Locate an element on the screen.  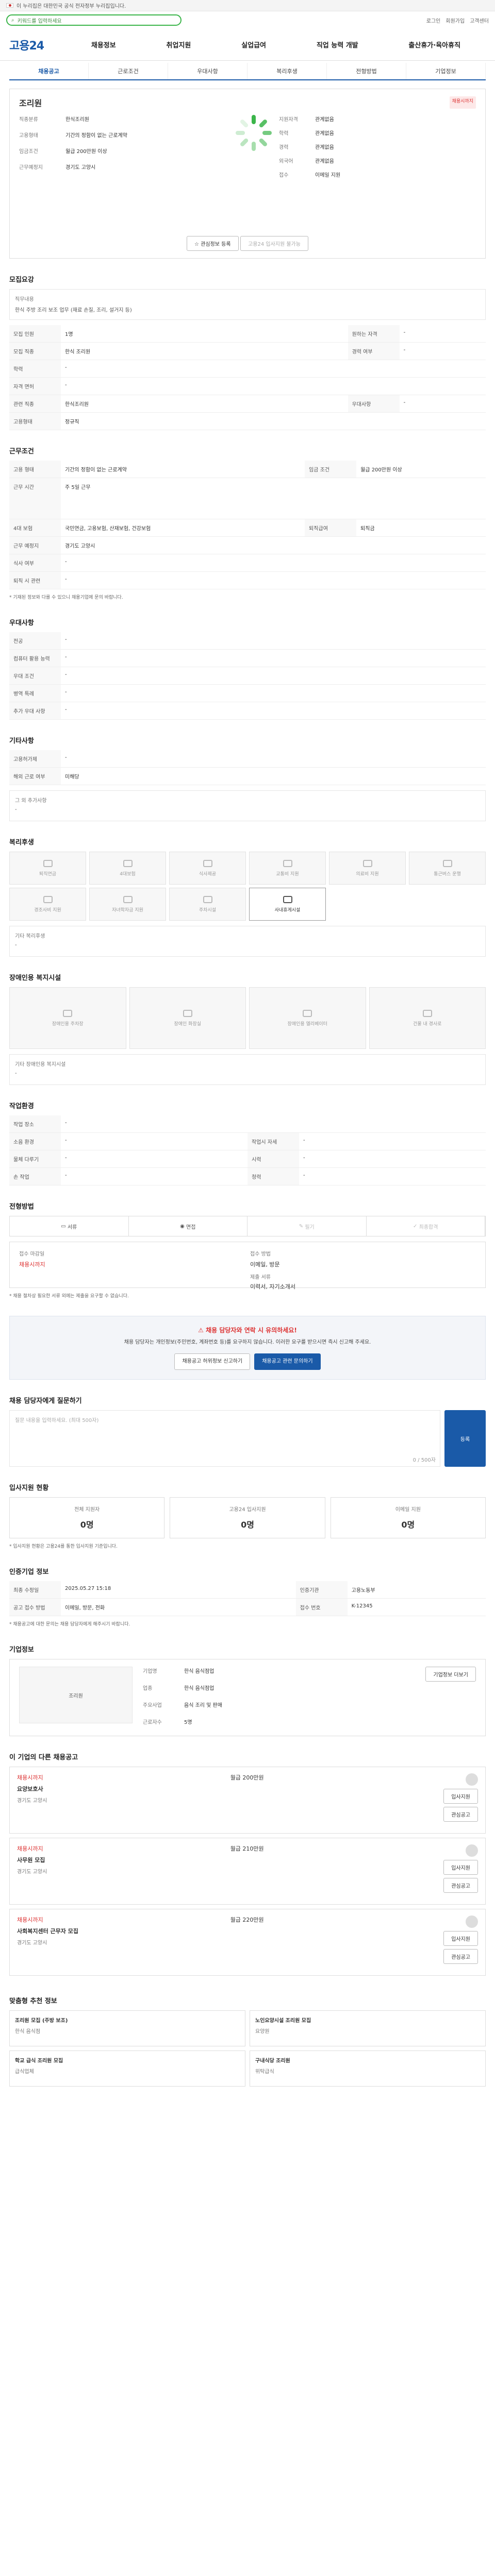
tab-recruit: 채용공고 is located at coordinates (49, 71).